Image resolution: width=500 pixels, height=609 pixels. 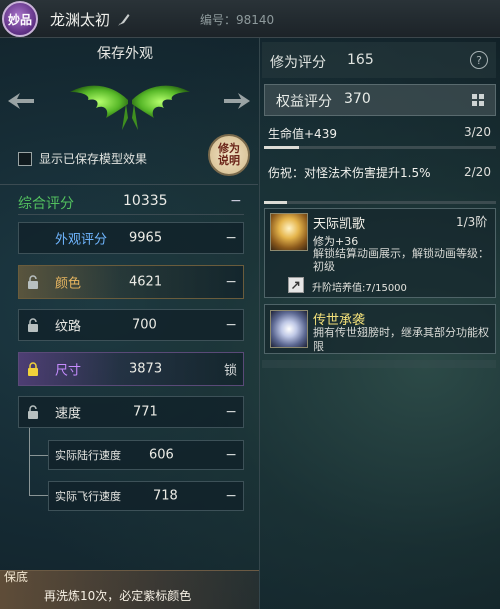 What do you see at coordinates (130, 106) in the screenshot?
I see `wings-model-preview` at bounding box center [130, 106].